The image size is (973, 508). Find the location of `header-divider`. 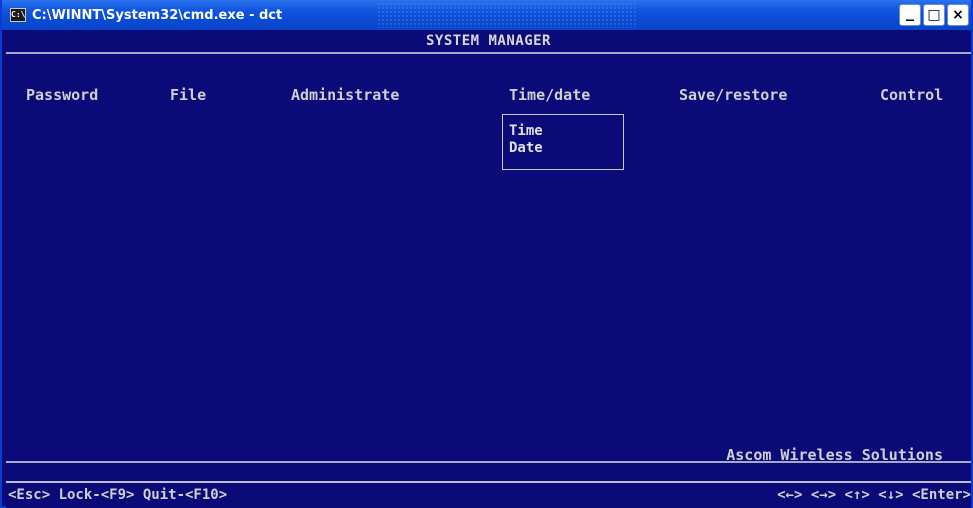

header-divider is located at coordinates (488, 53).